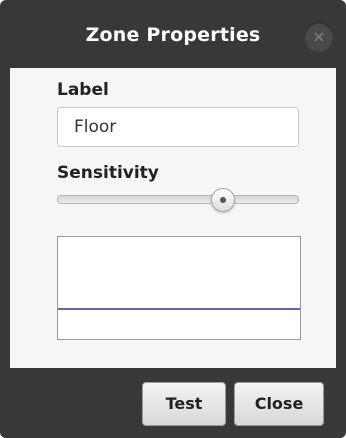  I want to click on close-x-icon: ×, so click(319, 37).